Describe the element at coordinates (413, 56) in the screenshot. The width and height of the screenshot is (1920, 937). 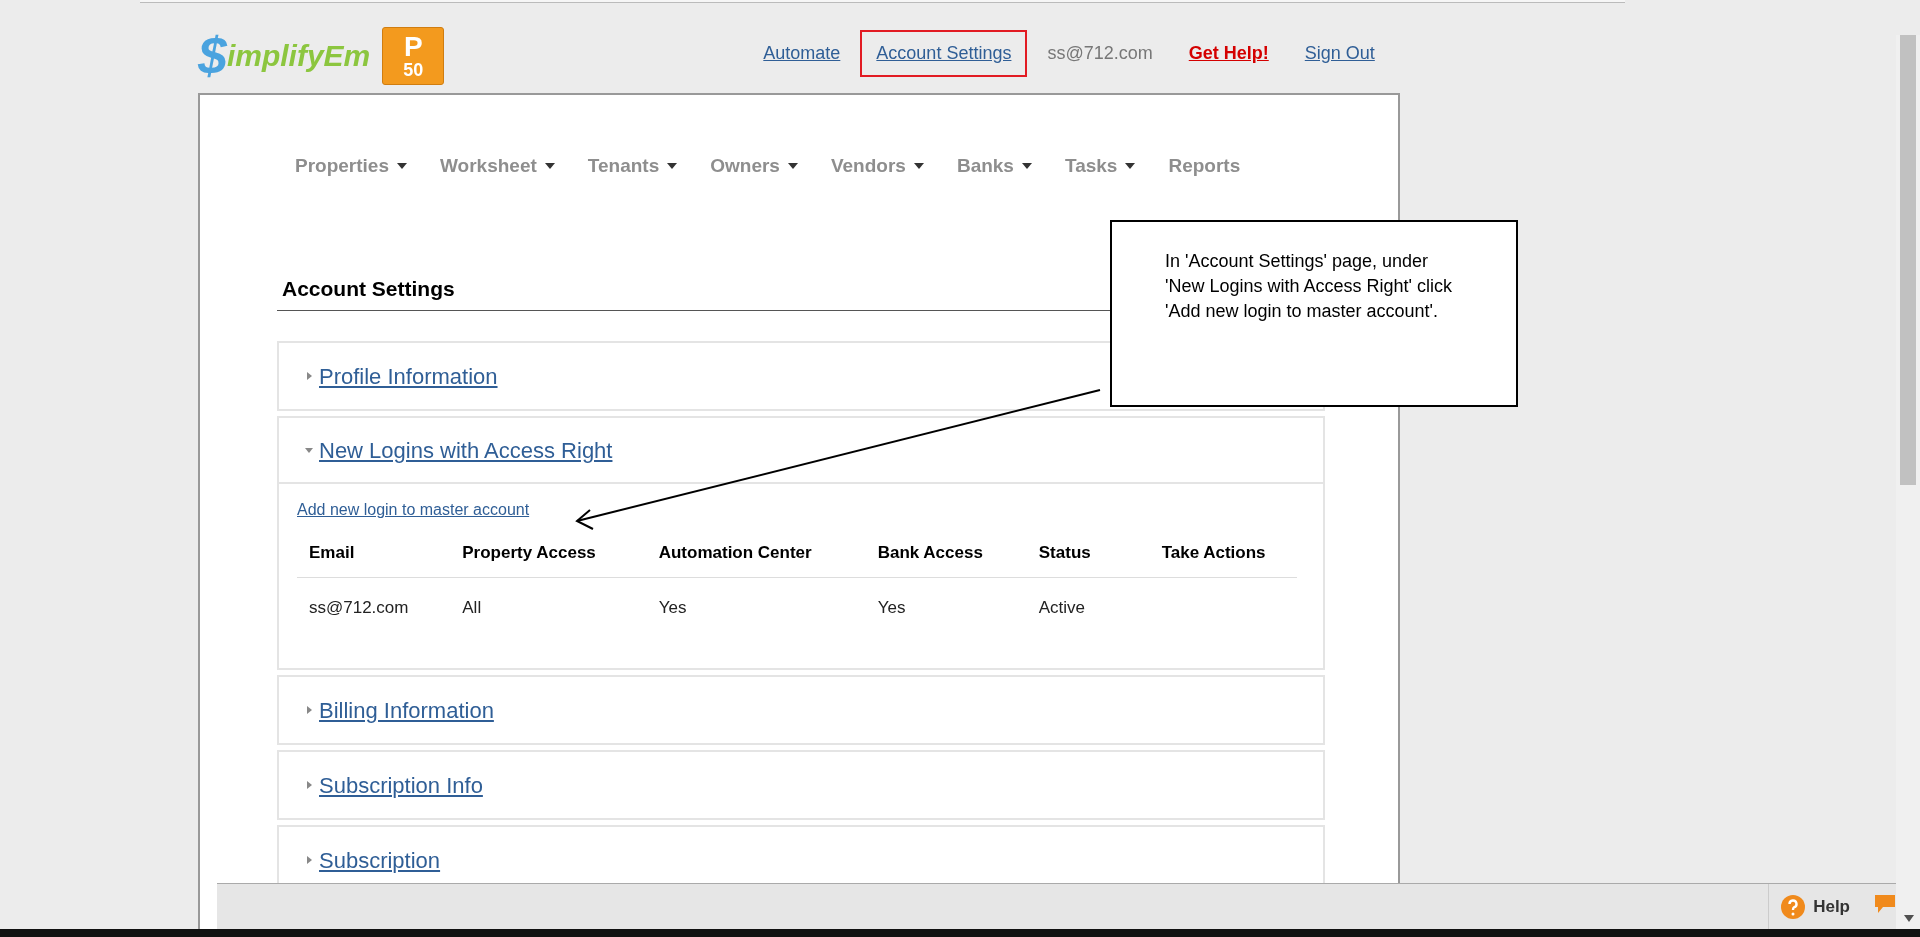
I see `plan-badge: P 50` at that location.